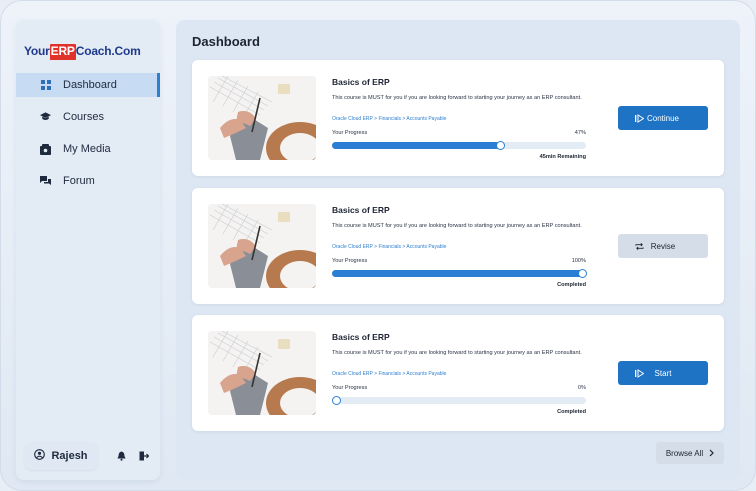 This screenshot has height=491, width=756. Describe the element at coordinates (581, 388) in the screenshot. I see `progress-percent: 0%` at that location.